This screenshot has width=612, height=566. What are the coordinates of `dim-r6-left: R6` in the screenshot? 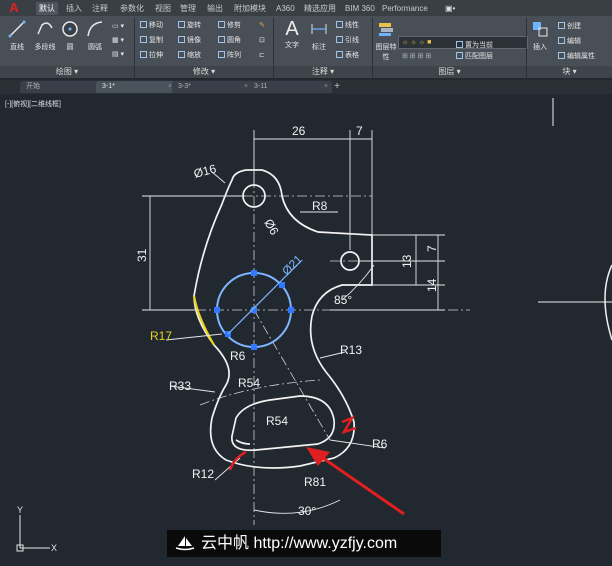 It's located at (238, 356).